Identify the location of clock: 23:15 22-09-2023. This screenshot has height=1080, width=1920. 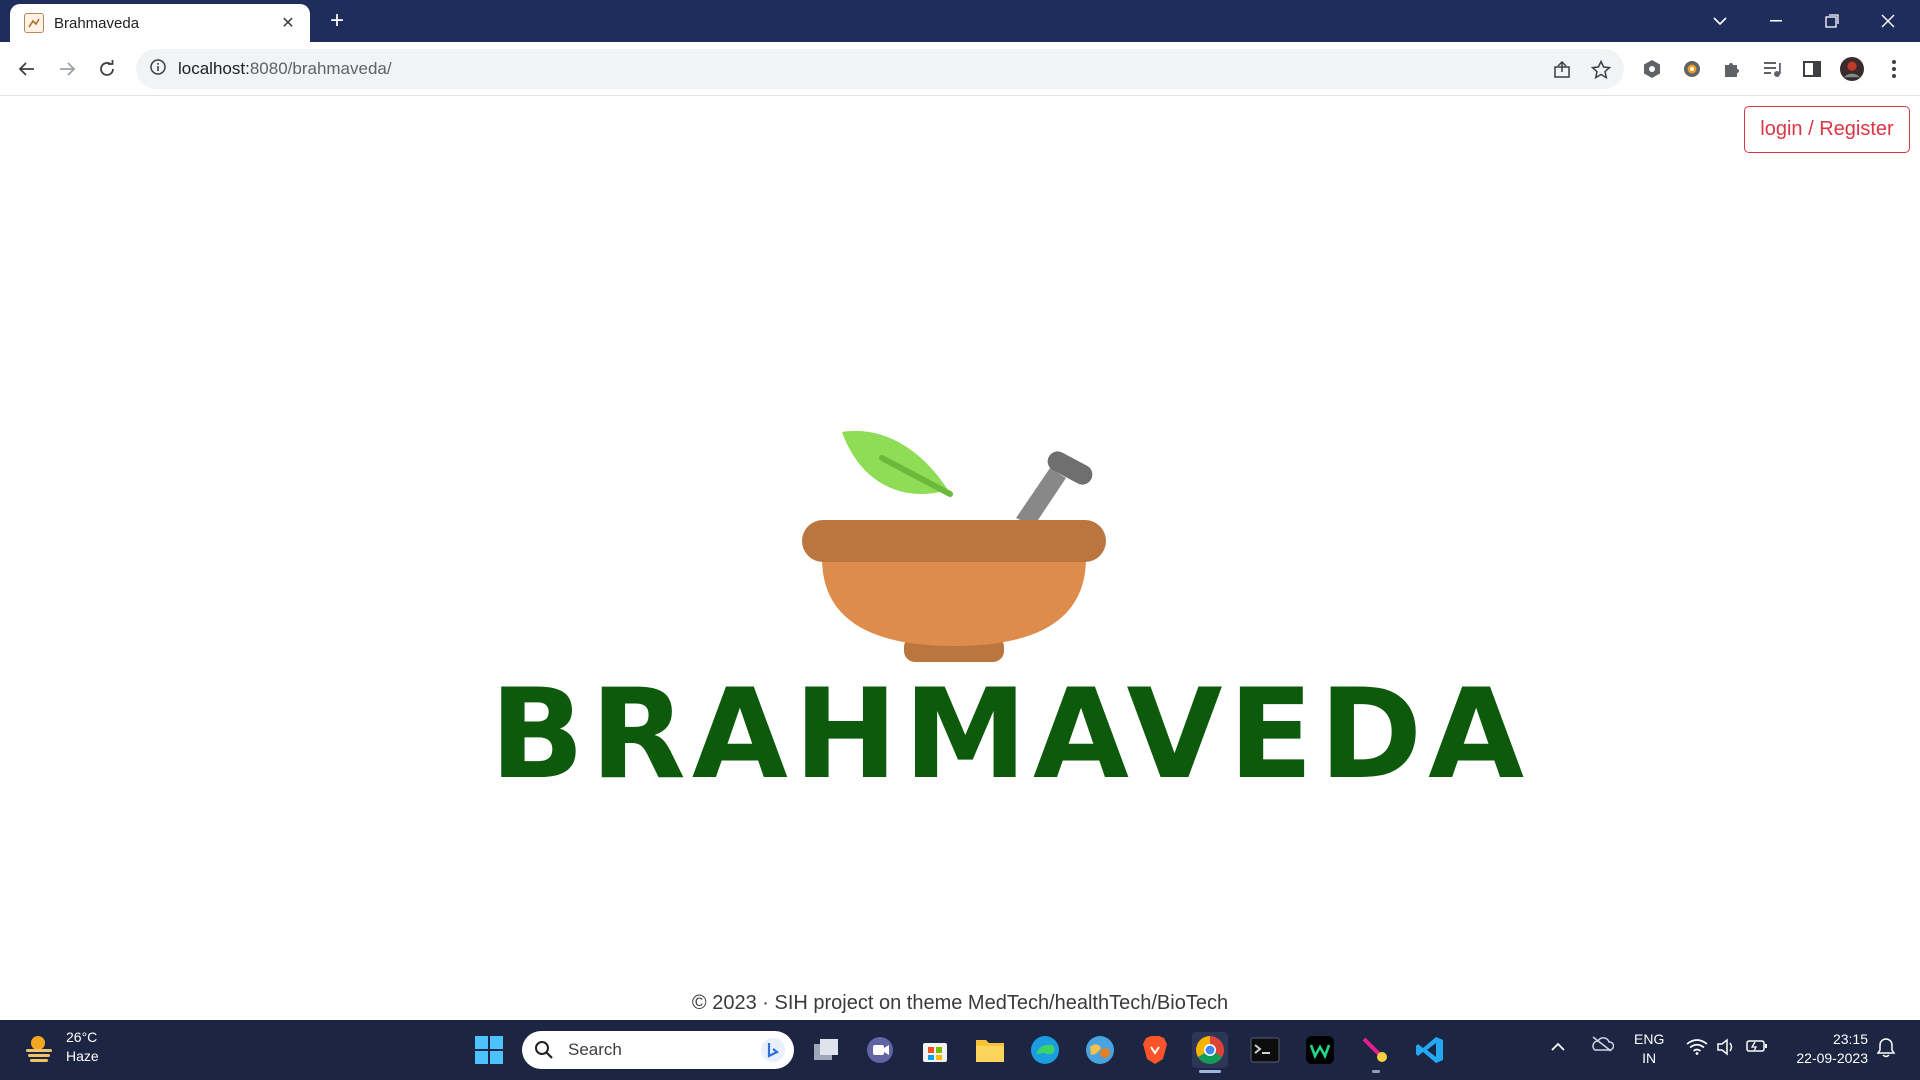
(1826, 1049).